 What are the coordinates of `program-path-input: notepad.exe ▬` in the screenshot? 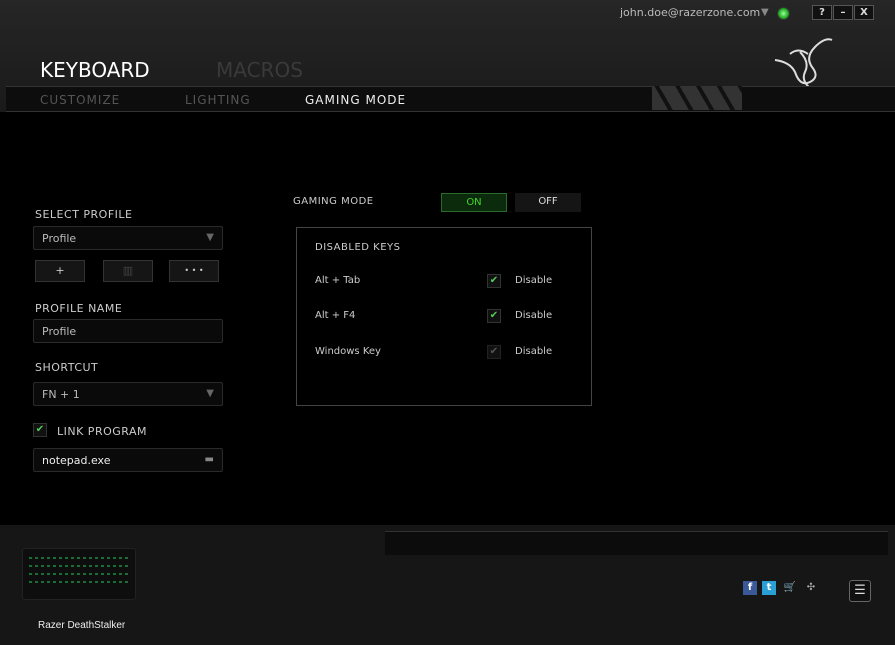 It's located at (128, 460).